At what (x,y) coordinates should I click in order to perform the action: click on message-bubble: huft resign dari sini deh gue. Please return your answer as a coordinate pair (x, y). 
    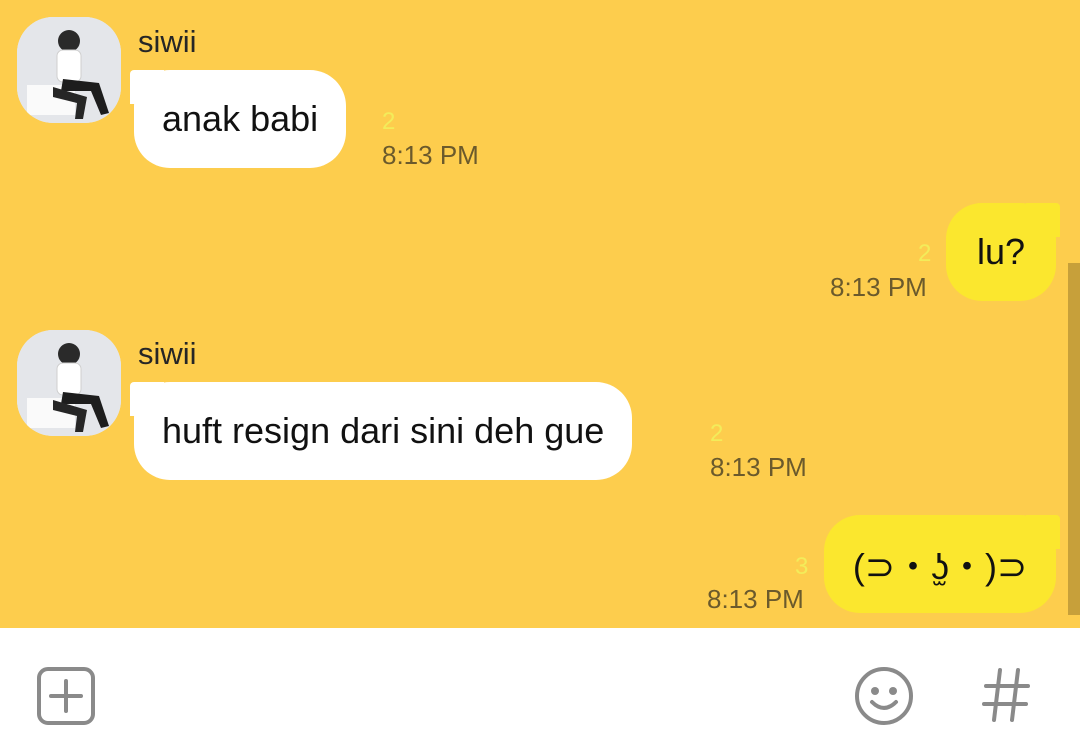
    Looking at the image, I should click on (381, 431).